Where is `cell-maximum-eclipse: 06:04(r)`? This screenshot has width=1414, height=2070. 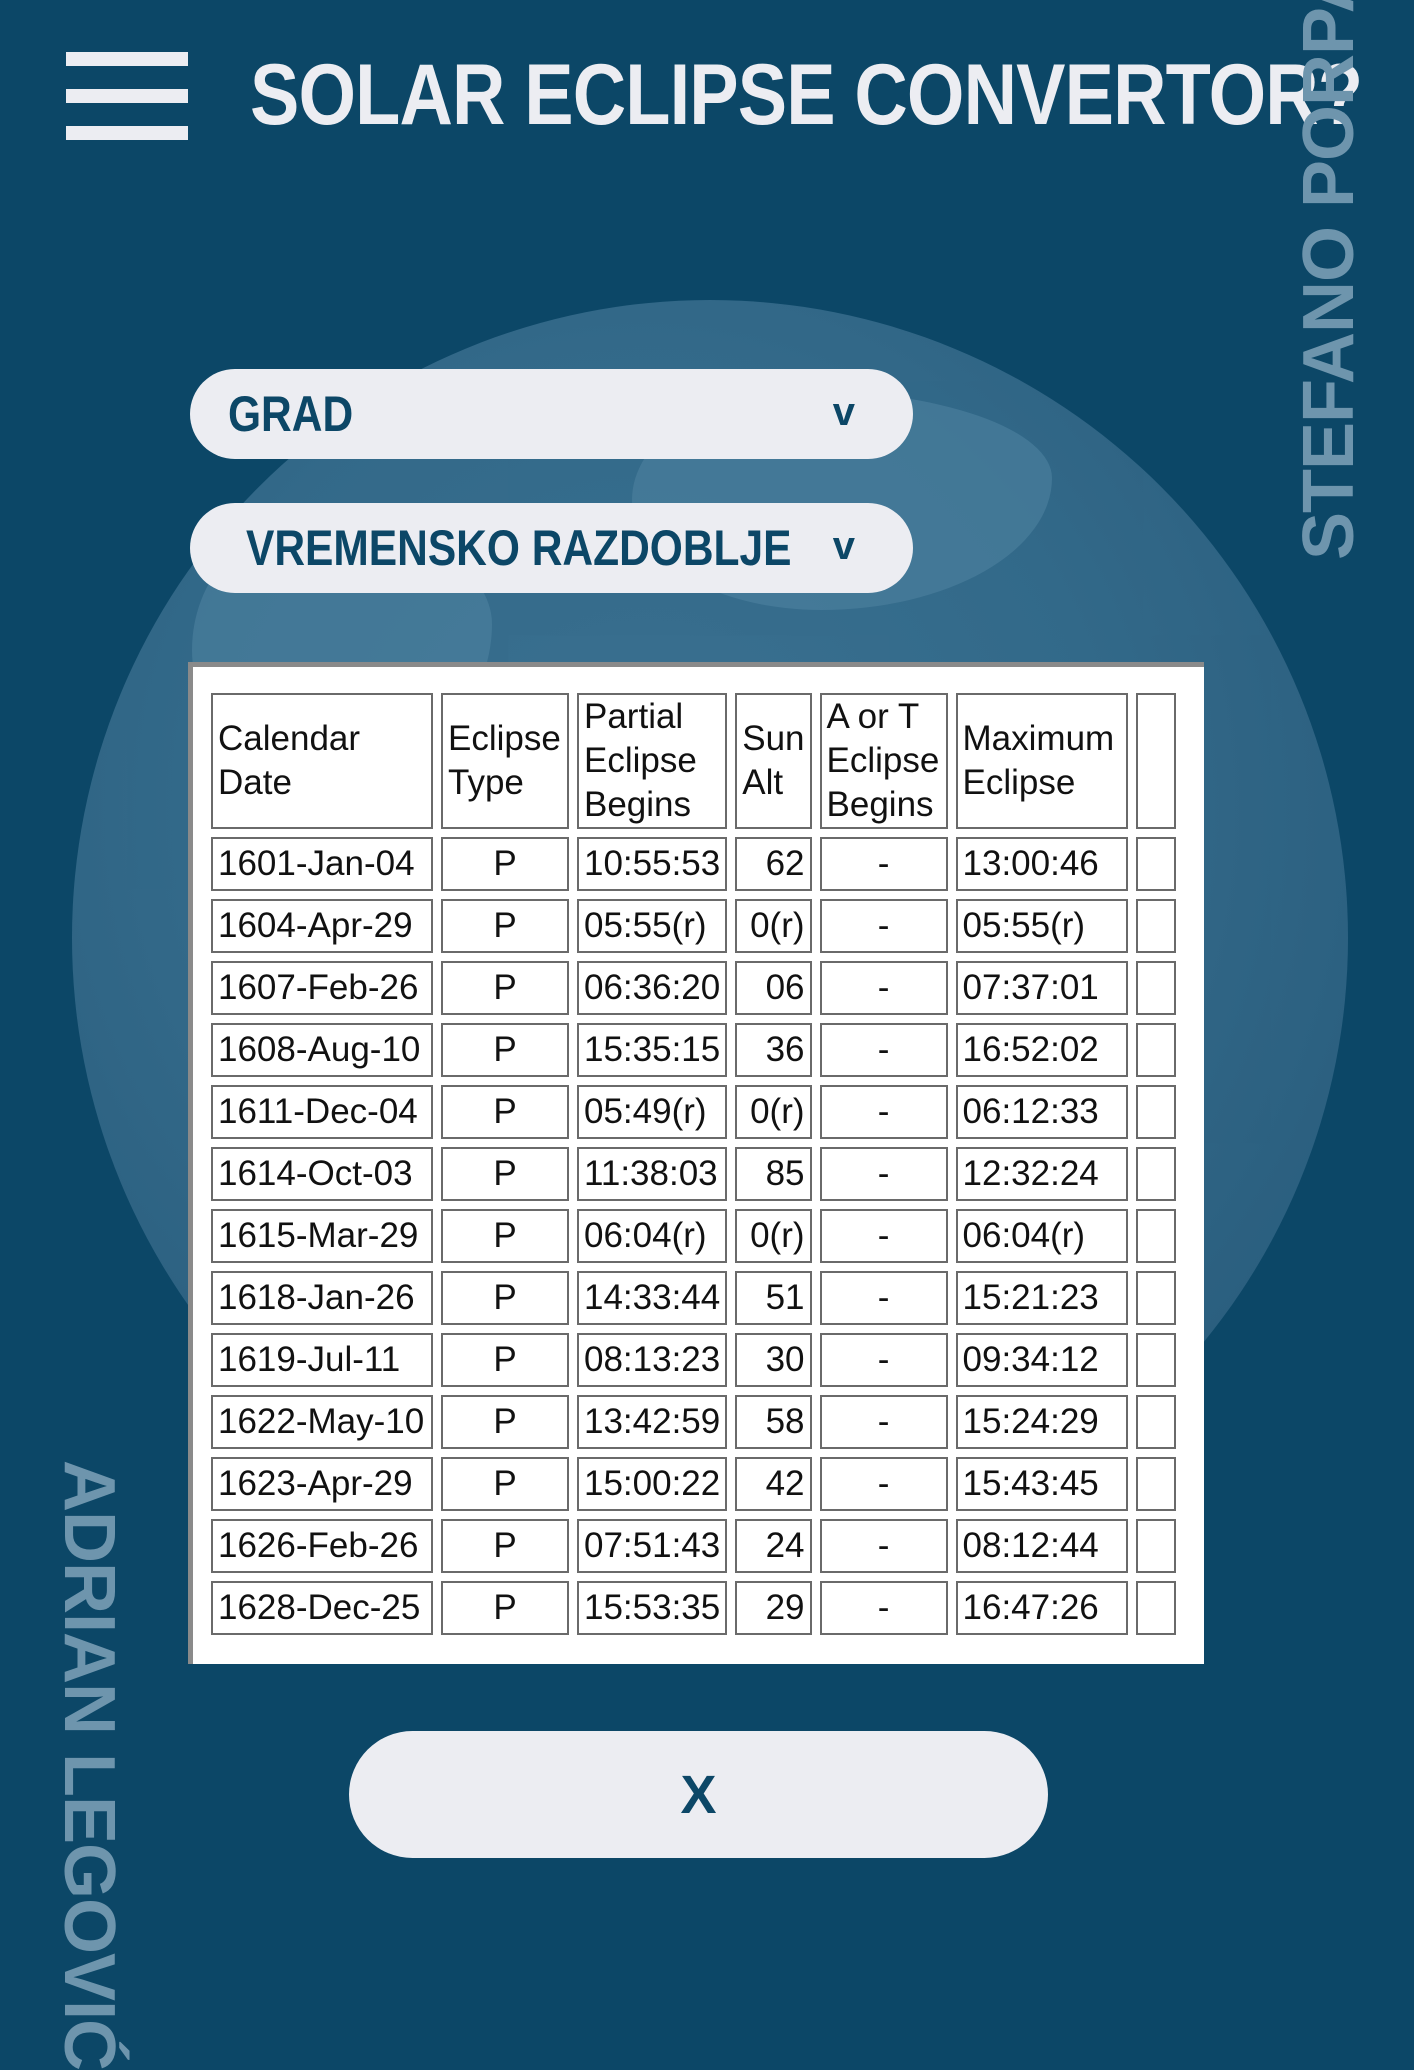 cell-maximum-eclipse: 06:04(r) is located at coordinates (1041, 1236).